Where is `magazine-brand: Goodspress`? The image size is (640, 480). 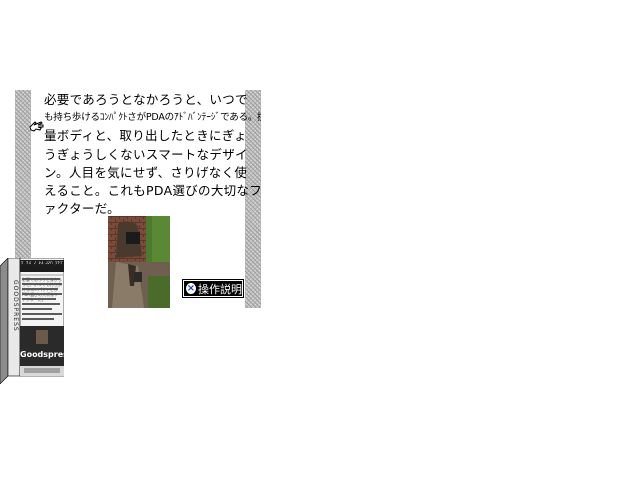 magazine-brand: Goodspress is located at coordinates (42, 354).